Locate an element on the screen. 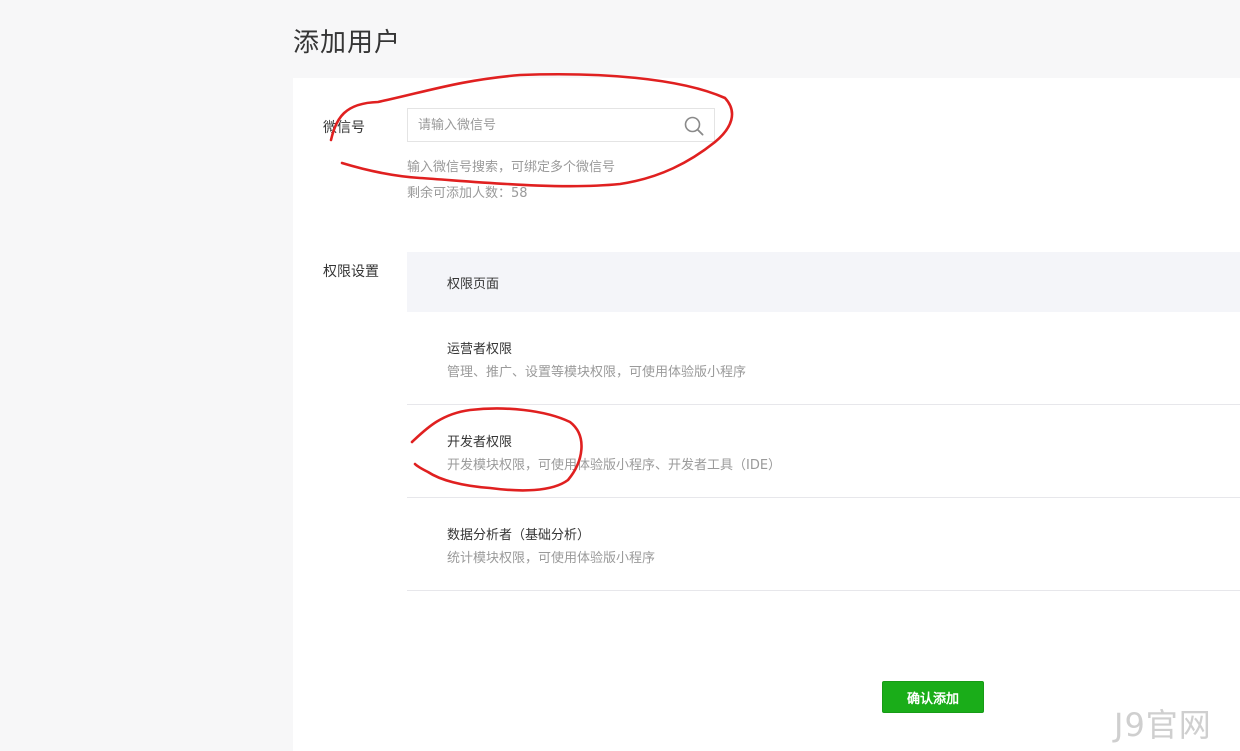 The height and width of the screenshot is (751, 1240). permission-description: 开发模块权限，可使用体验版小程序、开发者工具（IDE） is located at coordinates (614, 465).